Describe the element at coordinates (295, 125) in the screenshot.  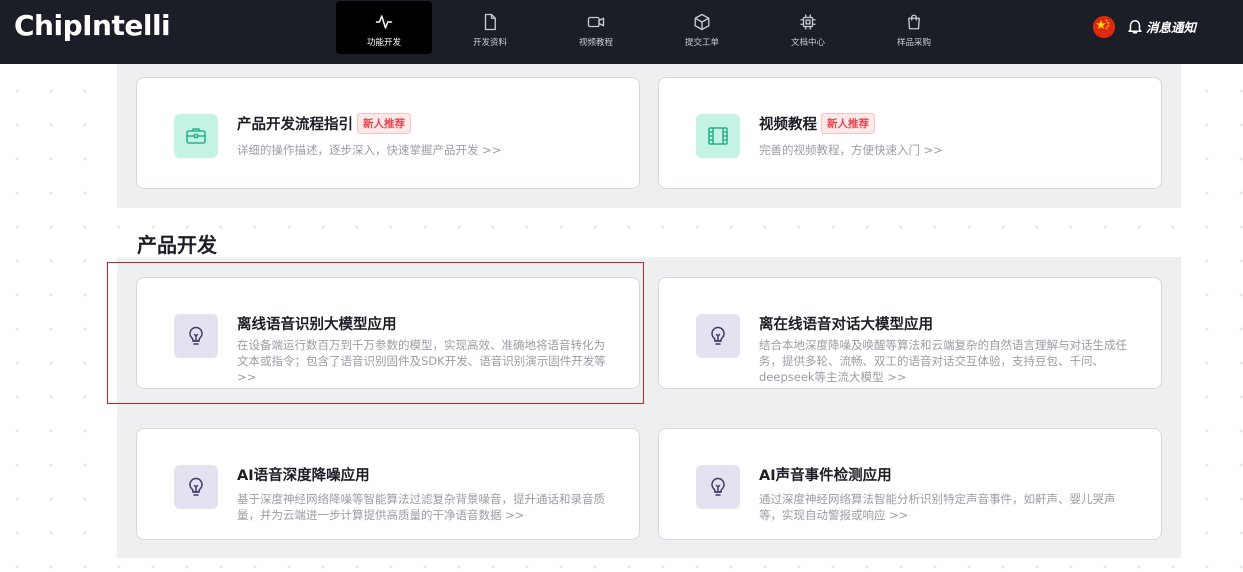
I see `card-title: 产品开发流程指引` at that location.